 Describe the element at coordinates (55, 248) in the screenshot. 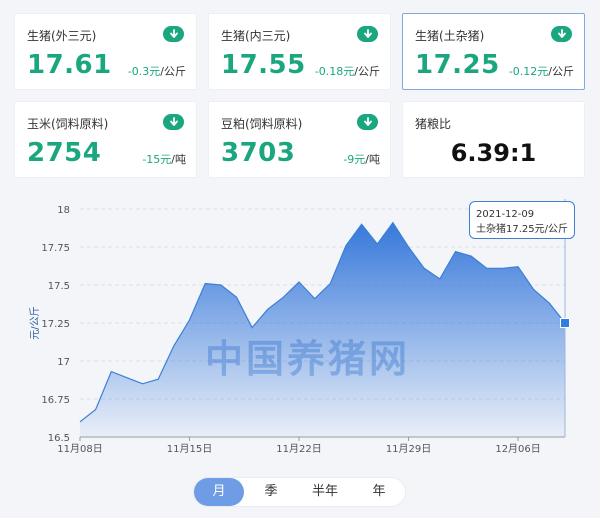

I see `y-tick-label: 17.75` at that location.